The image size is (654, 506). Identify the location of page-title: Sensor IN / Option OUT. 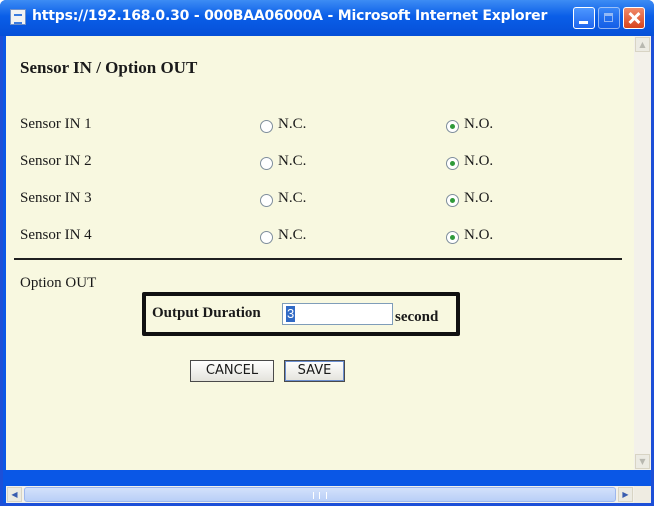
(109, 67).